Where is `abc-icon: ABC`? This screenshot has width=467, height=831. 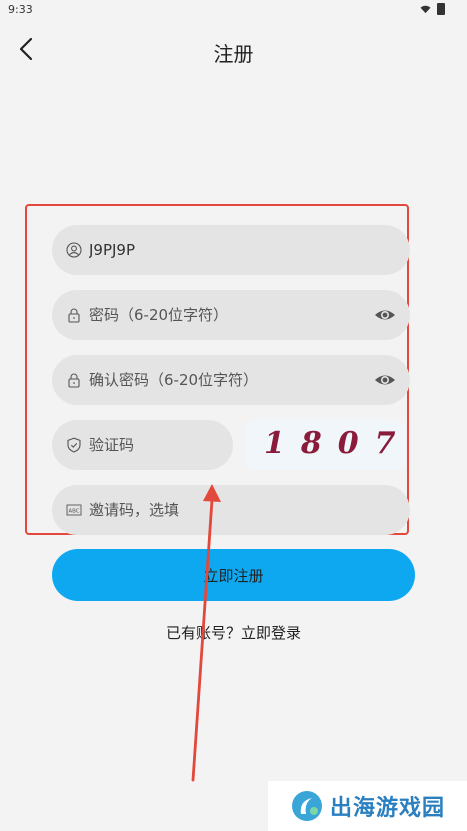
abc-icon: ABC is located at coordinates (74, 510).